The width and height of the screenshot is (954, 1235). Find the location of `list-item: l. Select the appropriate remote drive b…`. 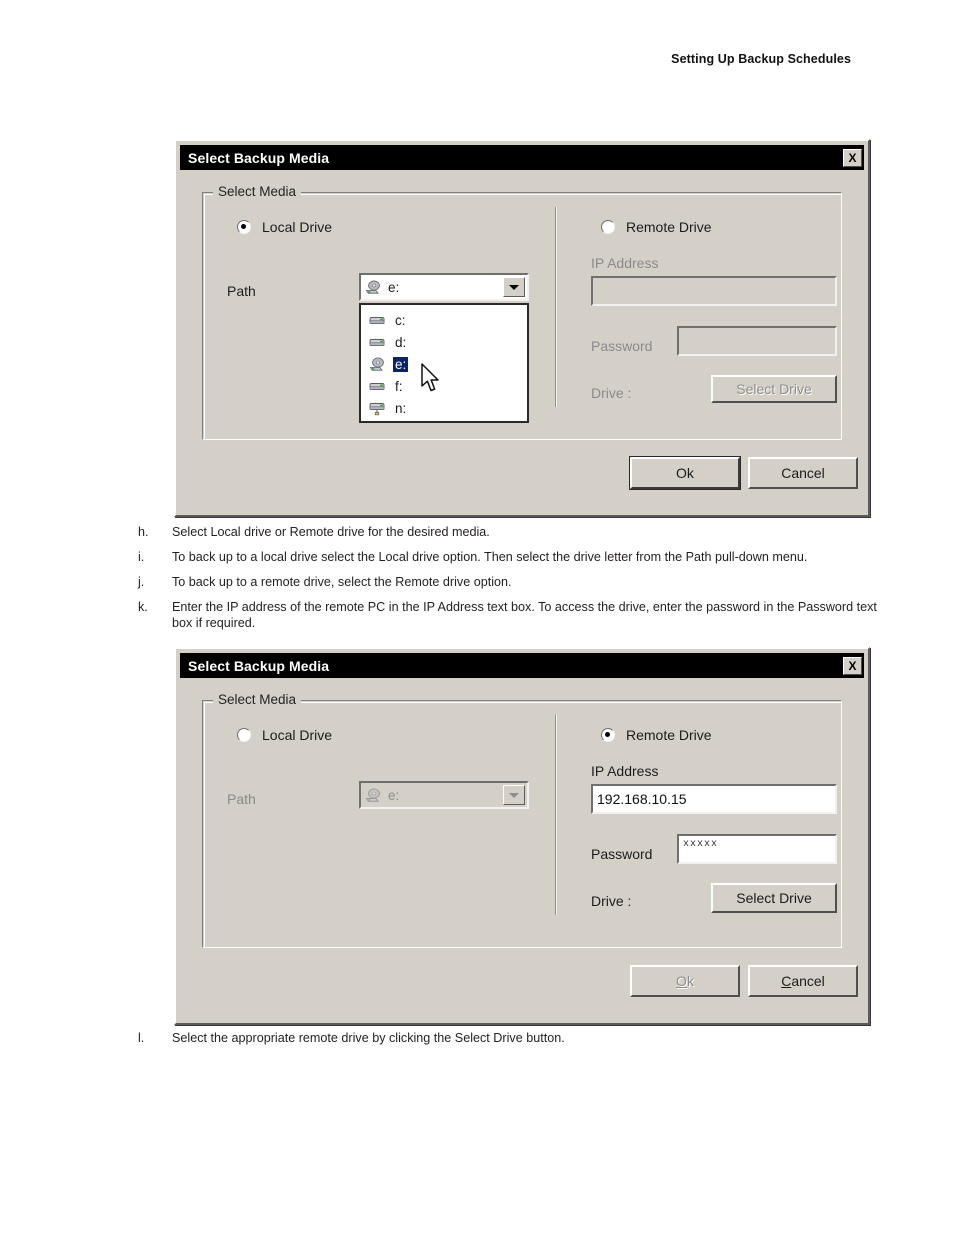

list-item: l. Select the appropriate remote drive b… is located at coordinates (508, 1038).